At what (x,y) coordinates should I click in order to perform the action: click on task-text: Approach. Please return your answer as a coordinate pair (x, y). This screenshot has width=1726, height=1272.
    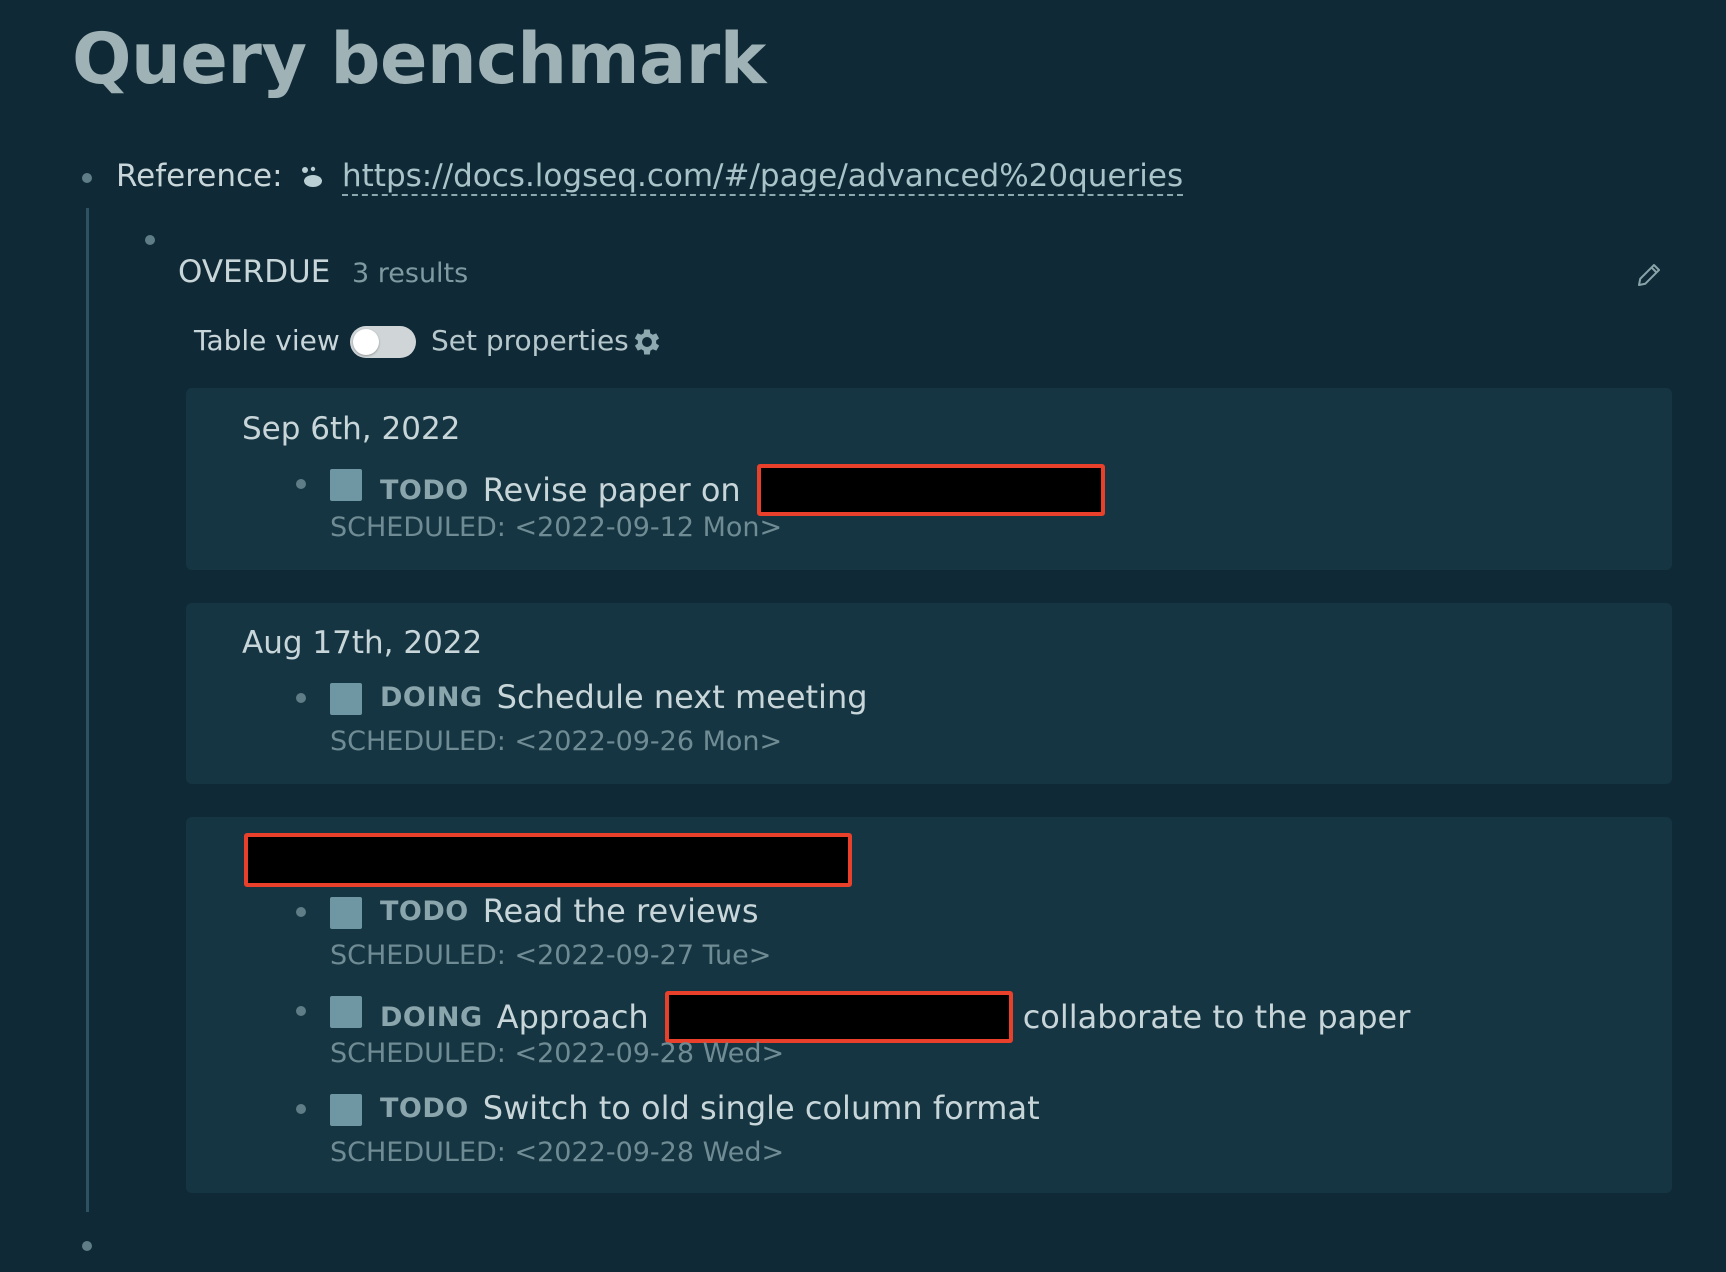
    Looking at the image, I should click on (572, 1017).